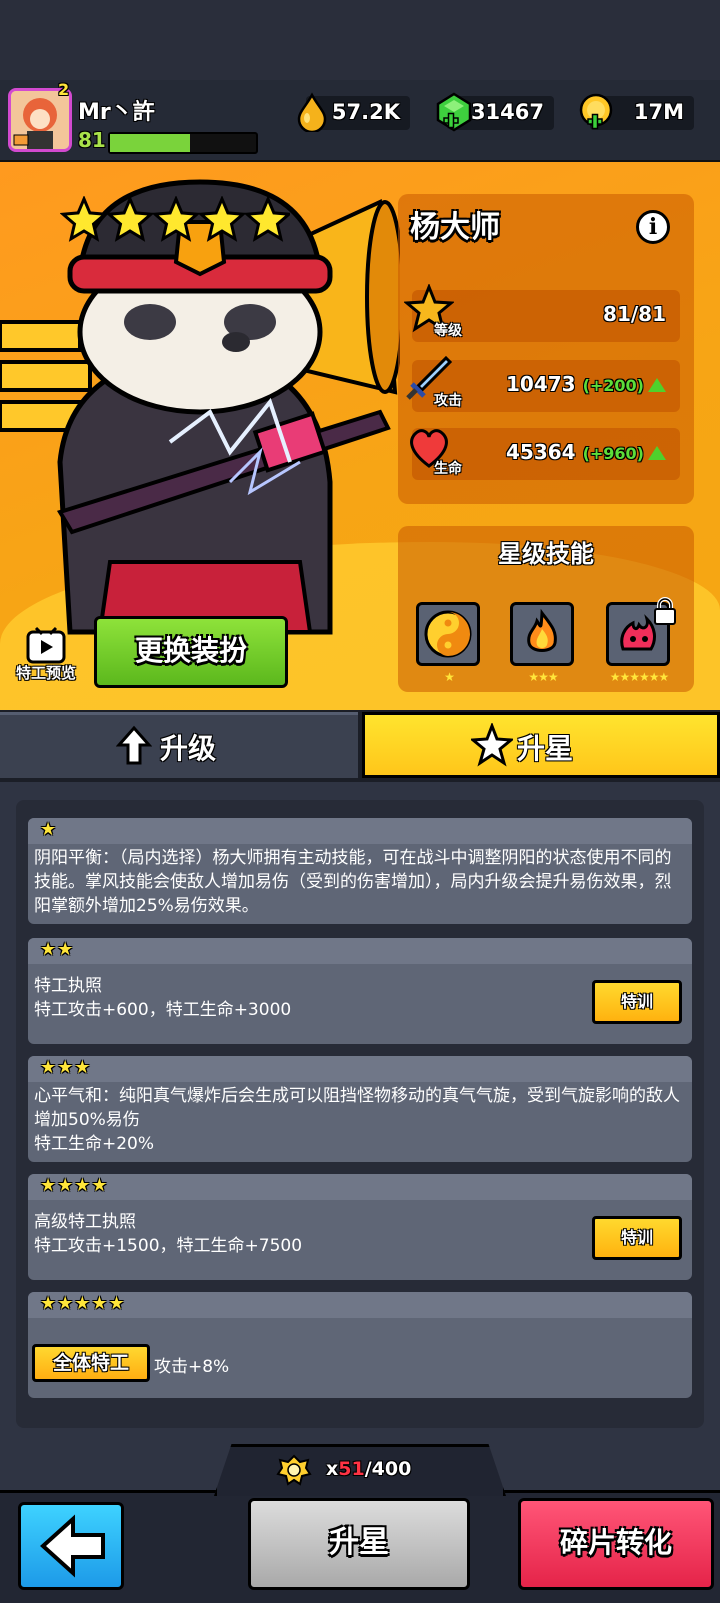 The height and width of the screenshot is (1603, 720). What do you see at coordinates (188, 748) in the screenshot?
I see `tab-upgrade-label: 升级` at bounding box center [188, 748].